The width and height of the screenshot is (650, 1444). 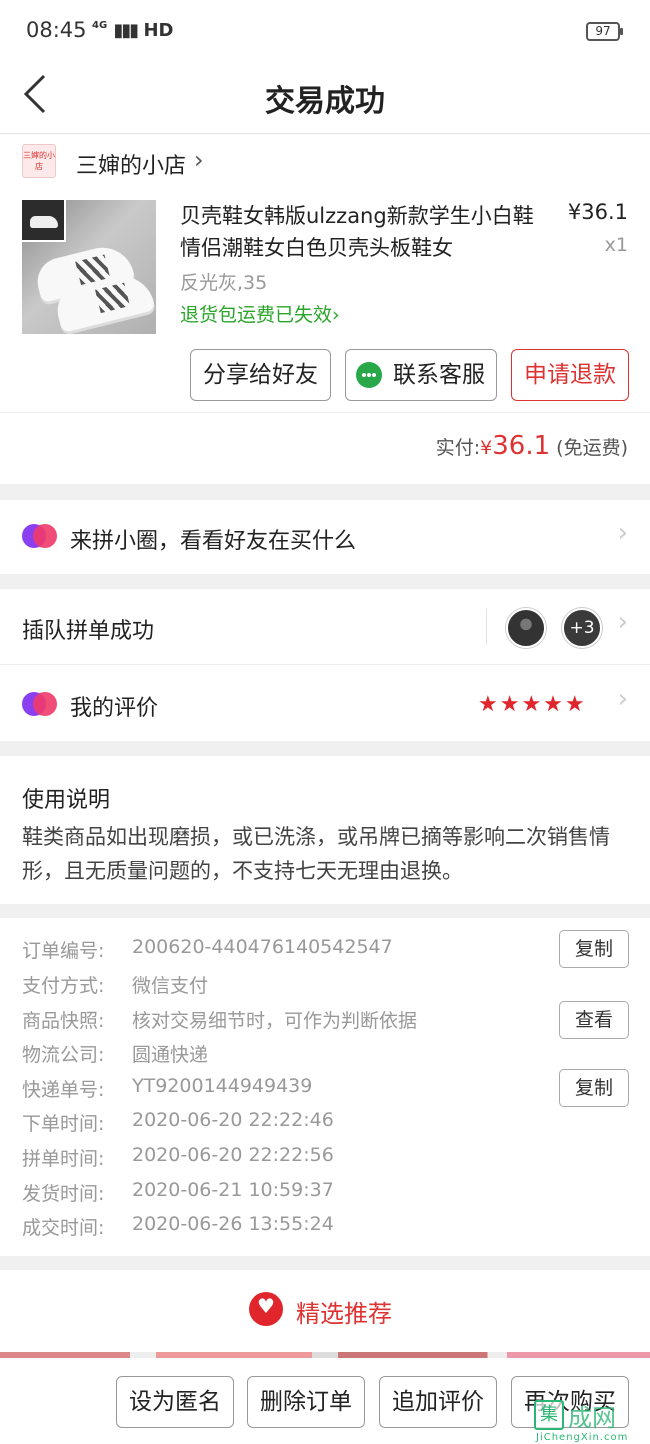 I want to click on info-key: 支付方式:, so click(x=63, y=986).